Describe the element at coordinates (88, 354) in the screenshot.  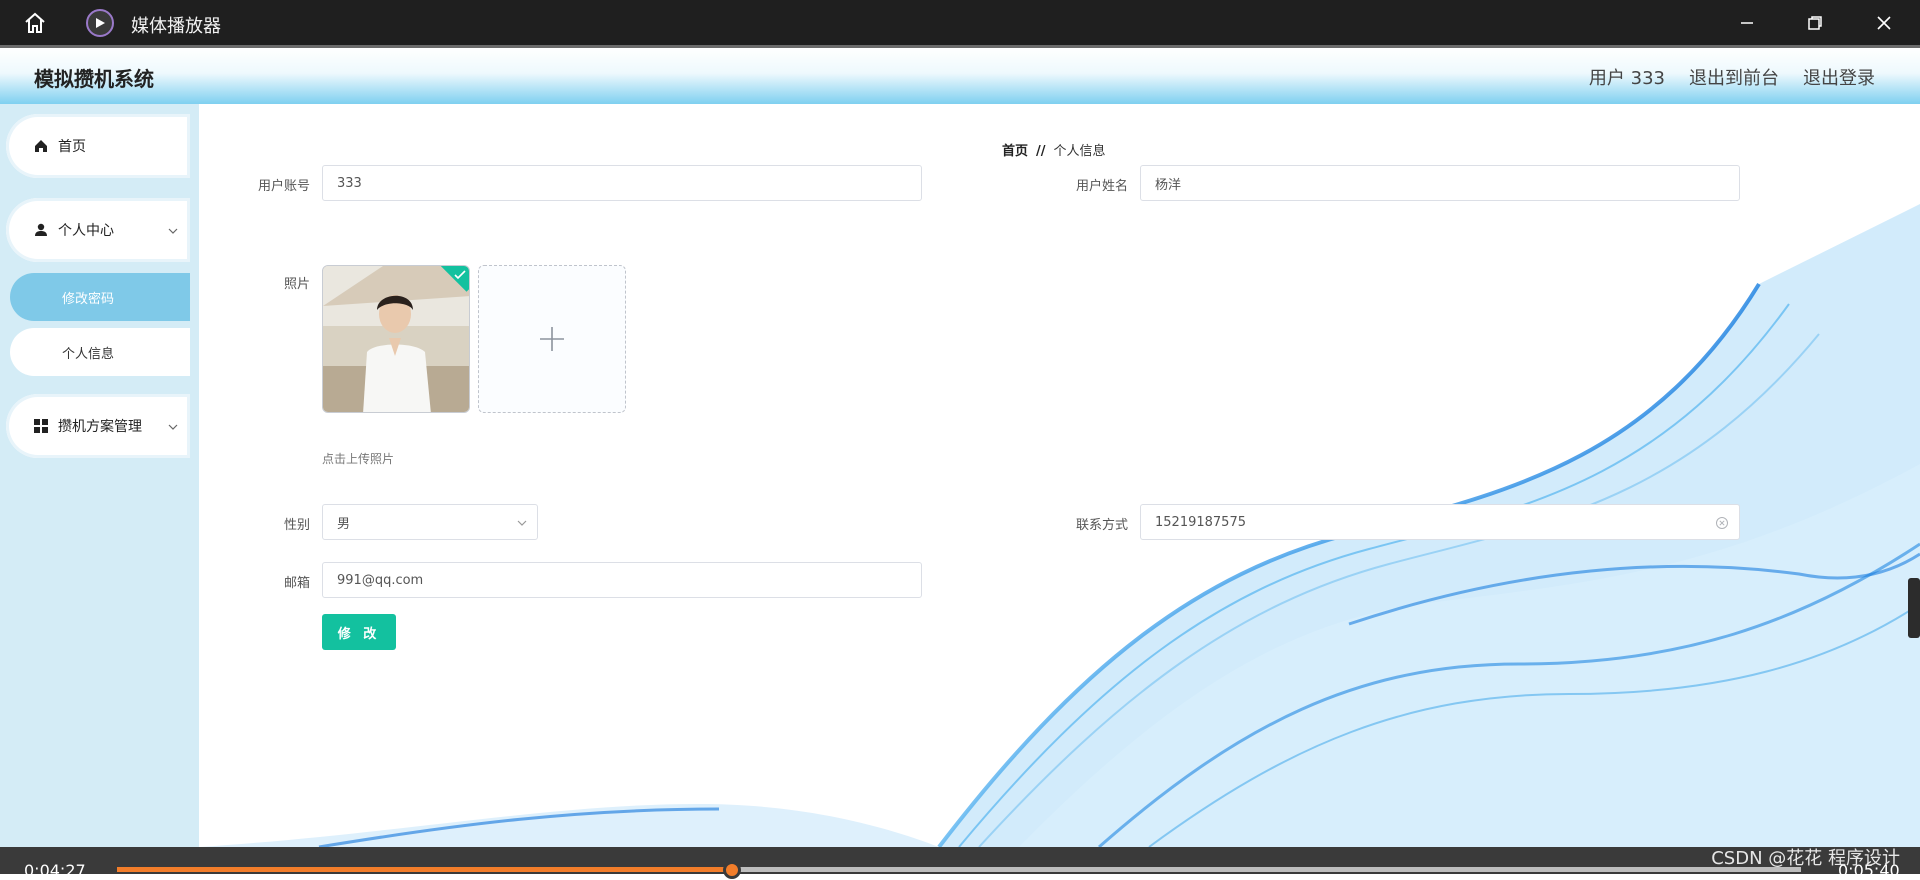
I see `sidebar-item-label: 个人信息` at that location.